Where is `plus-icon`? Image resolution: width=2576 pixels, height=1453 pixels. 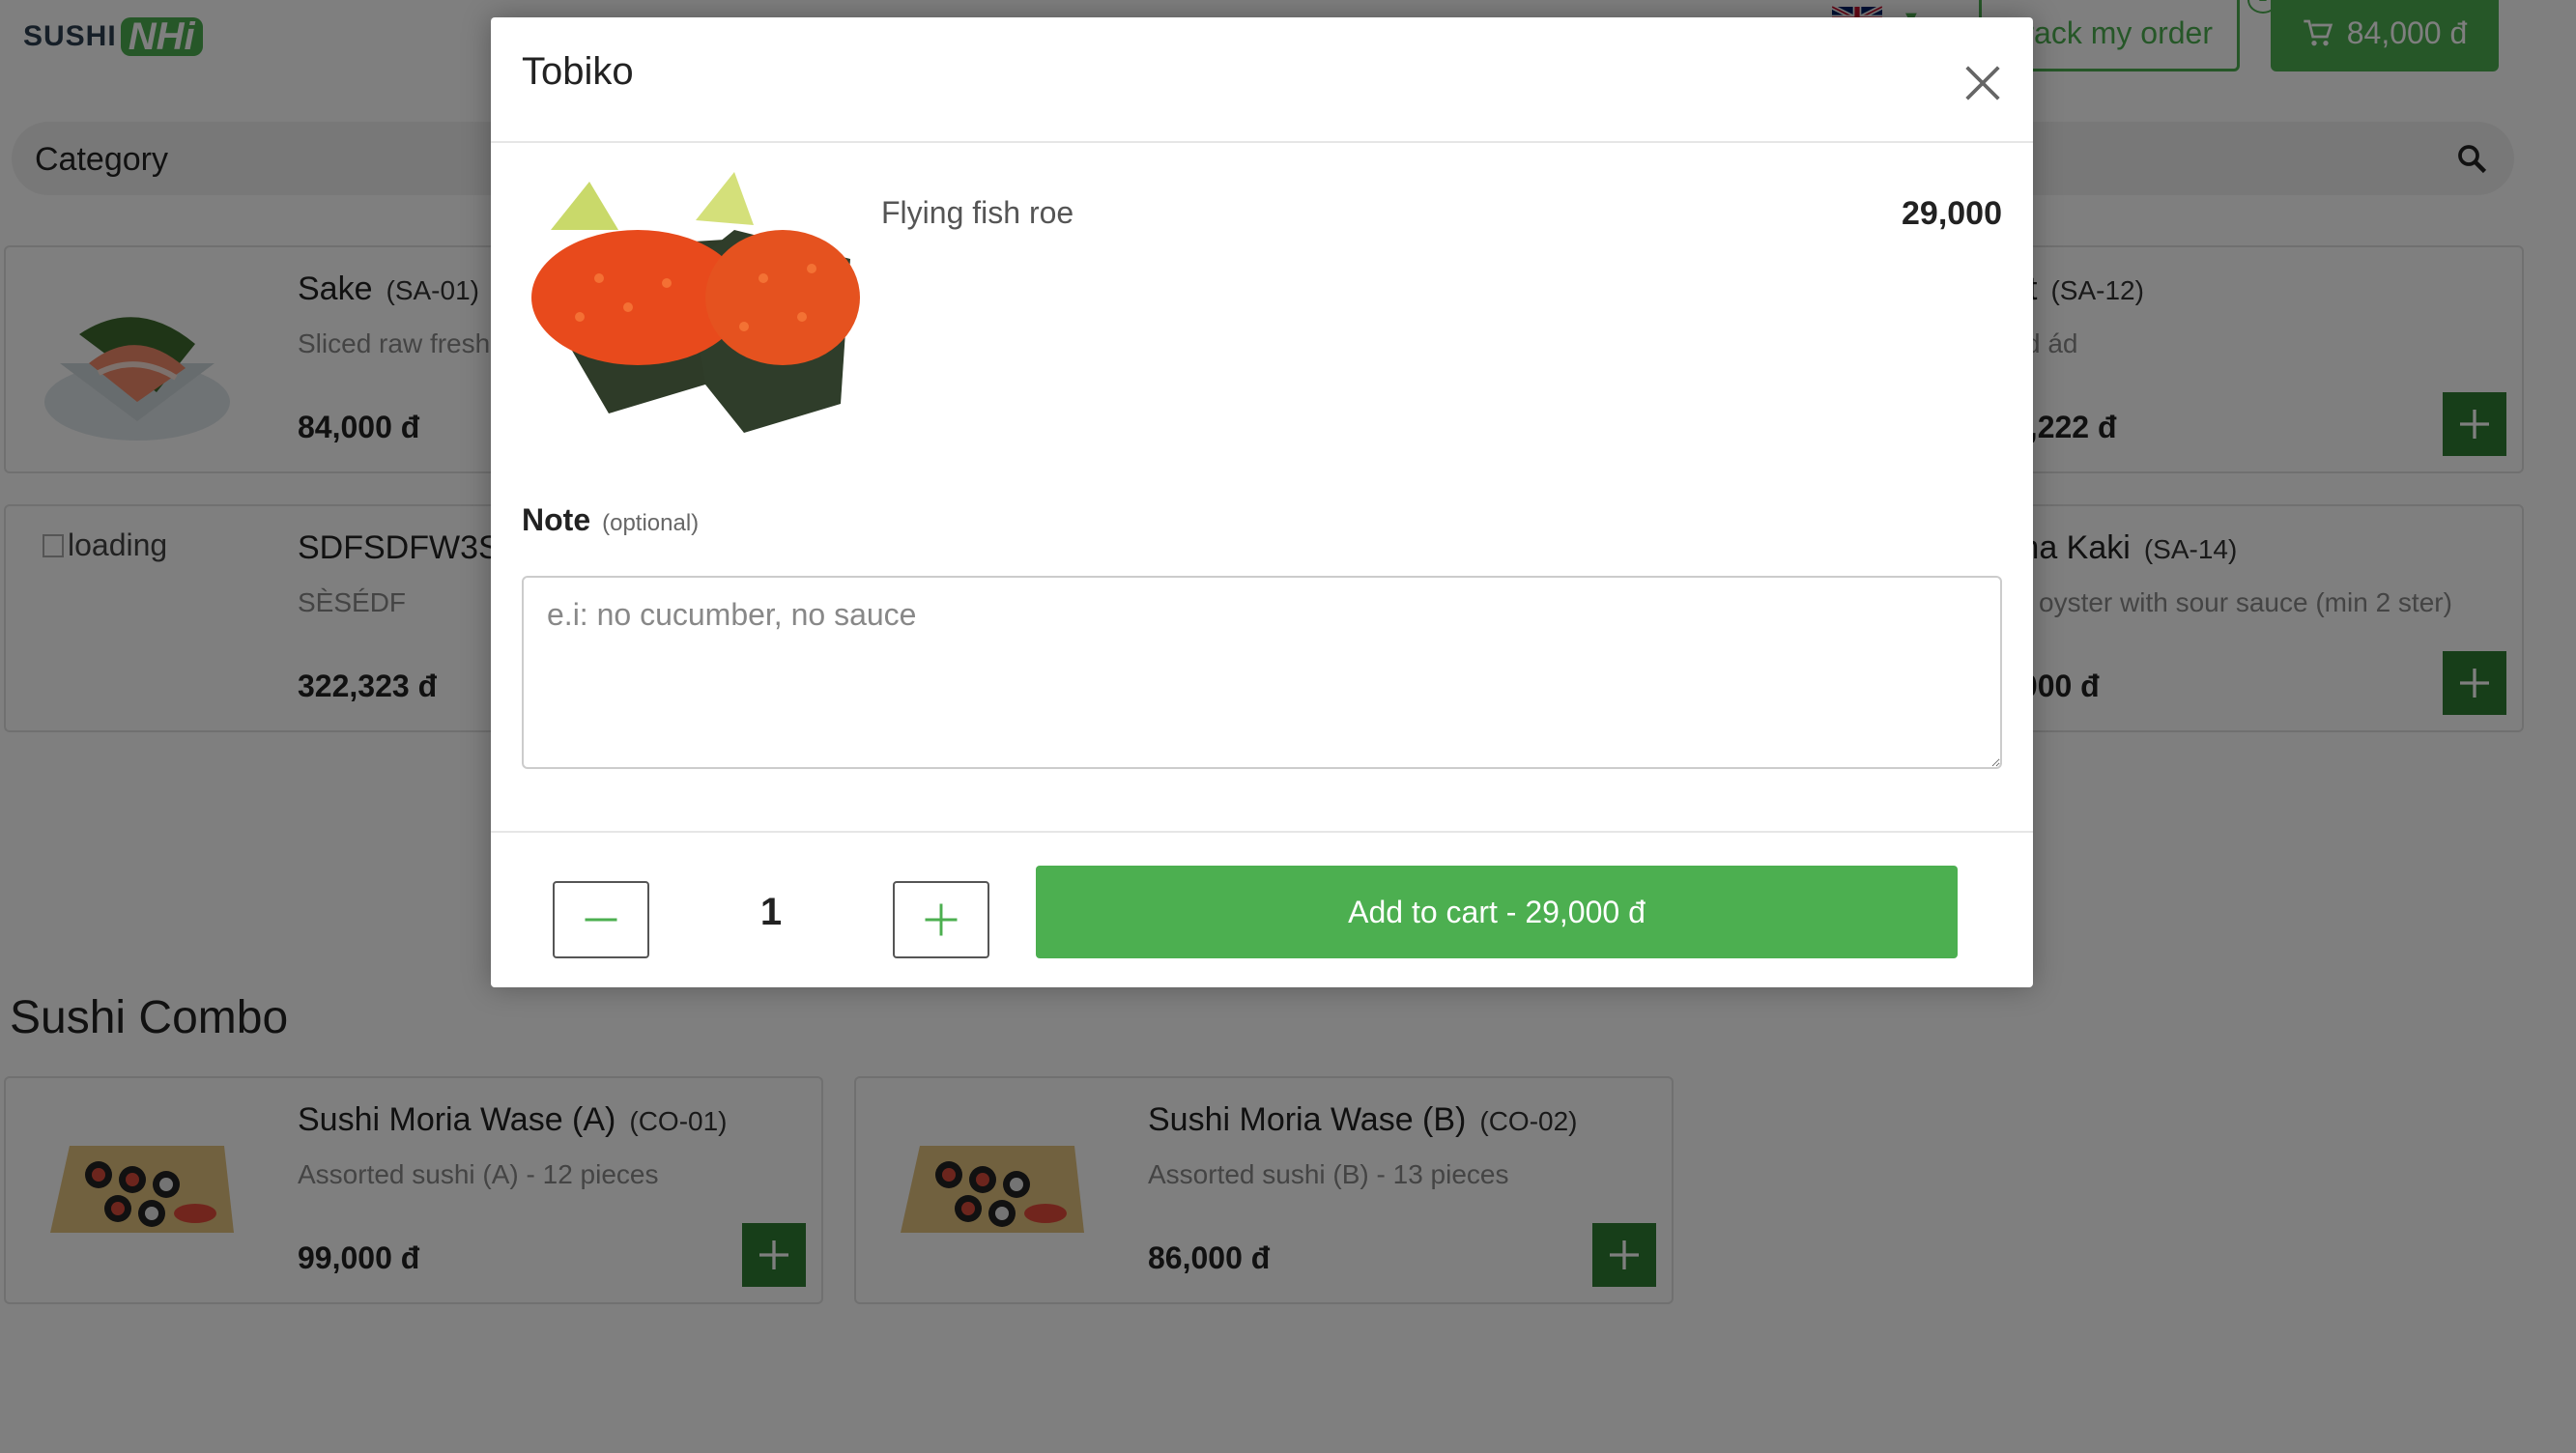
plus-icon is located at coordinates (942, 919).